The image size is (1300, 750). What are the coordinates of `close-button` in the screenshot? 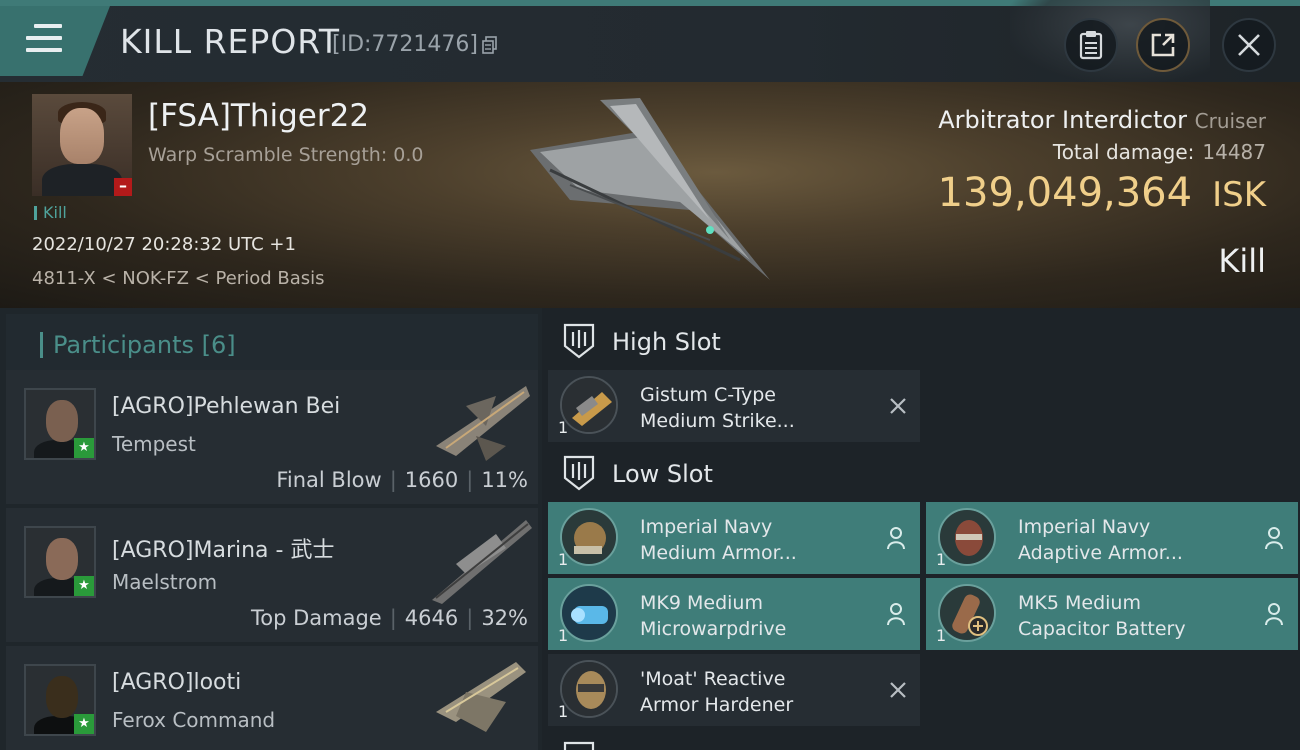 It's located at (1249, 45).